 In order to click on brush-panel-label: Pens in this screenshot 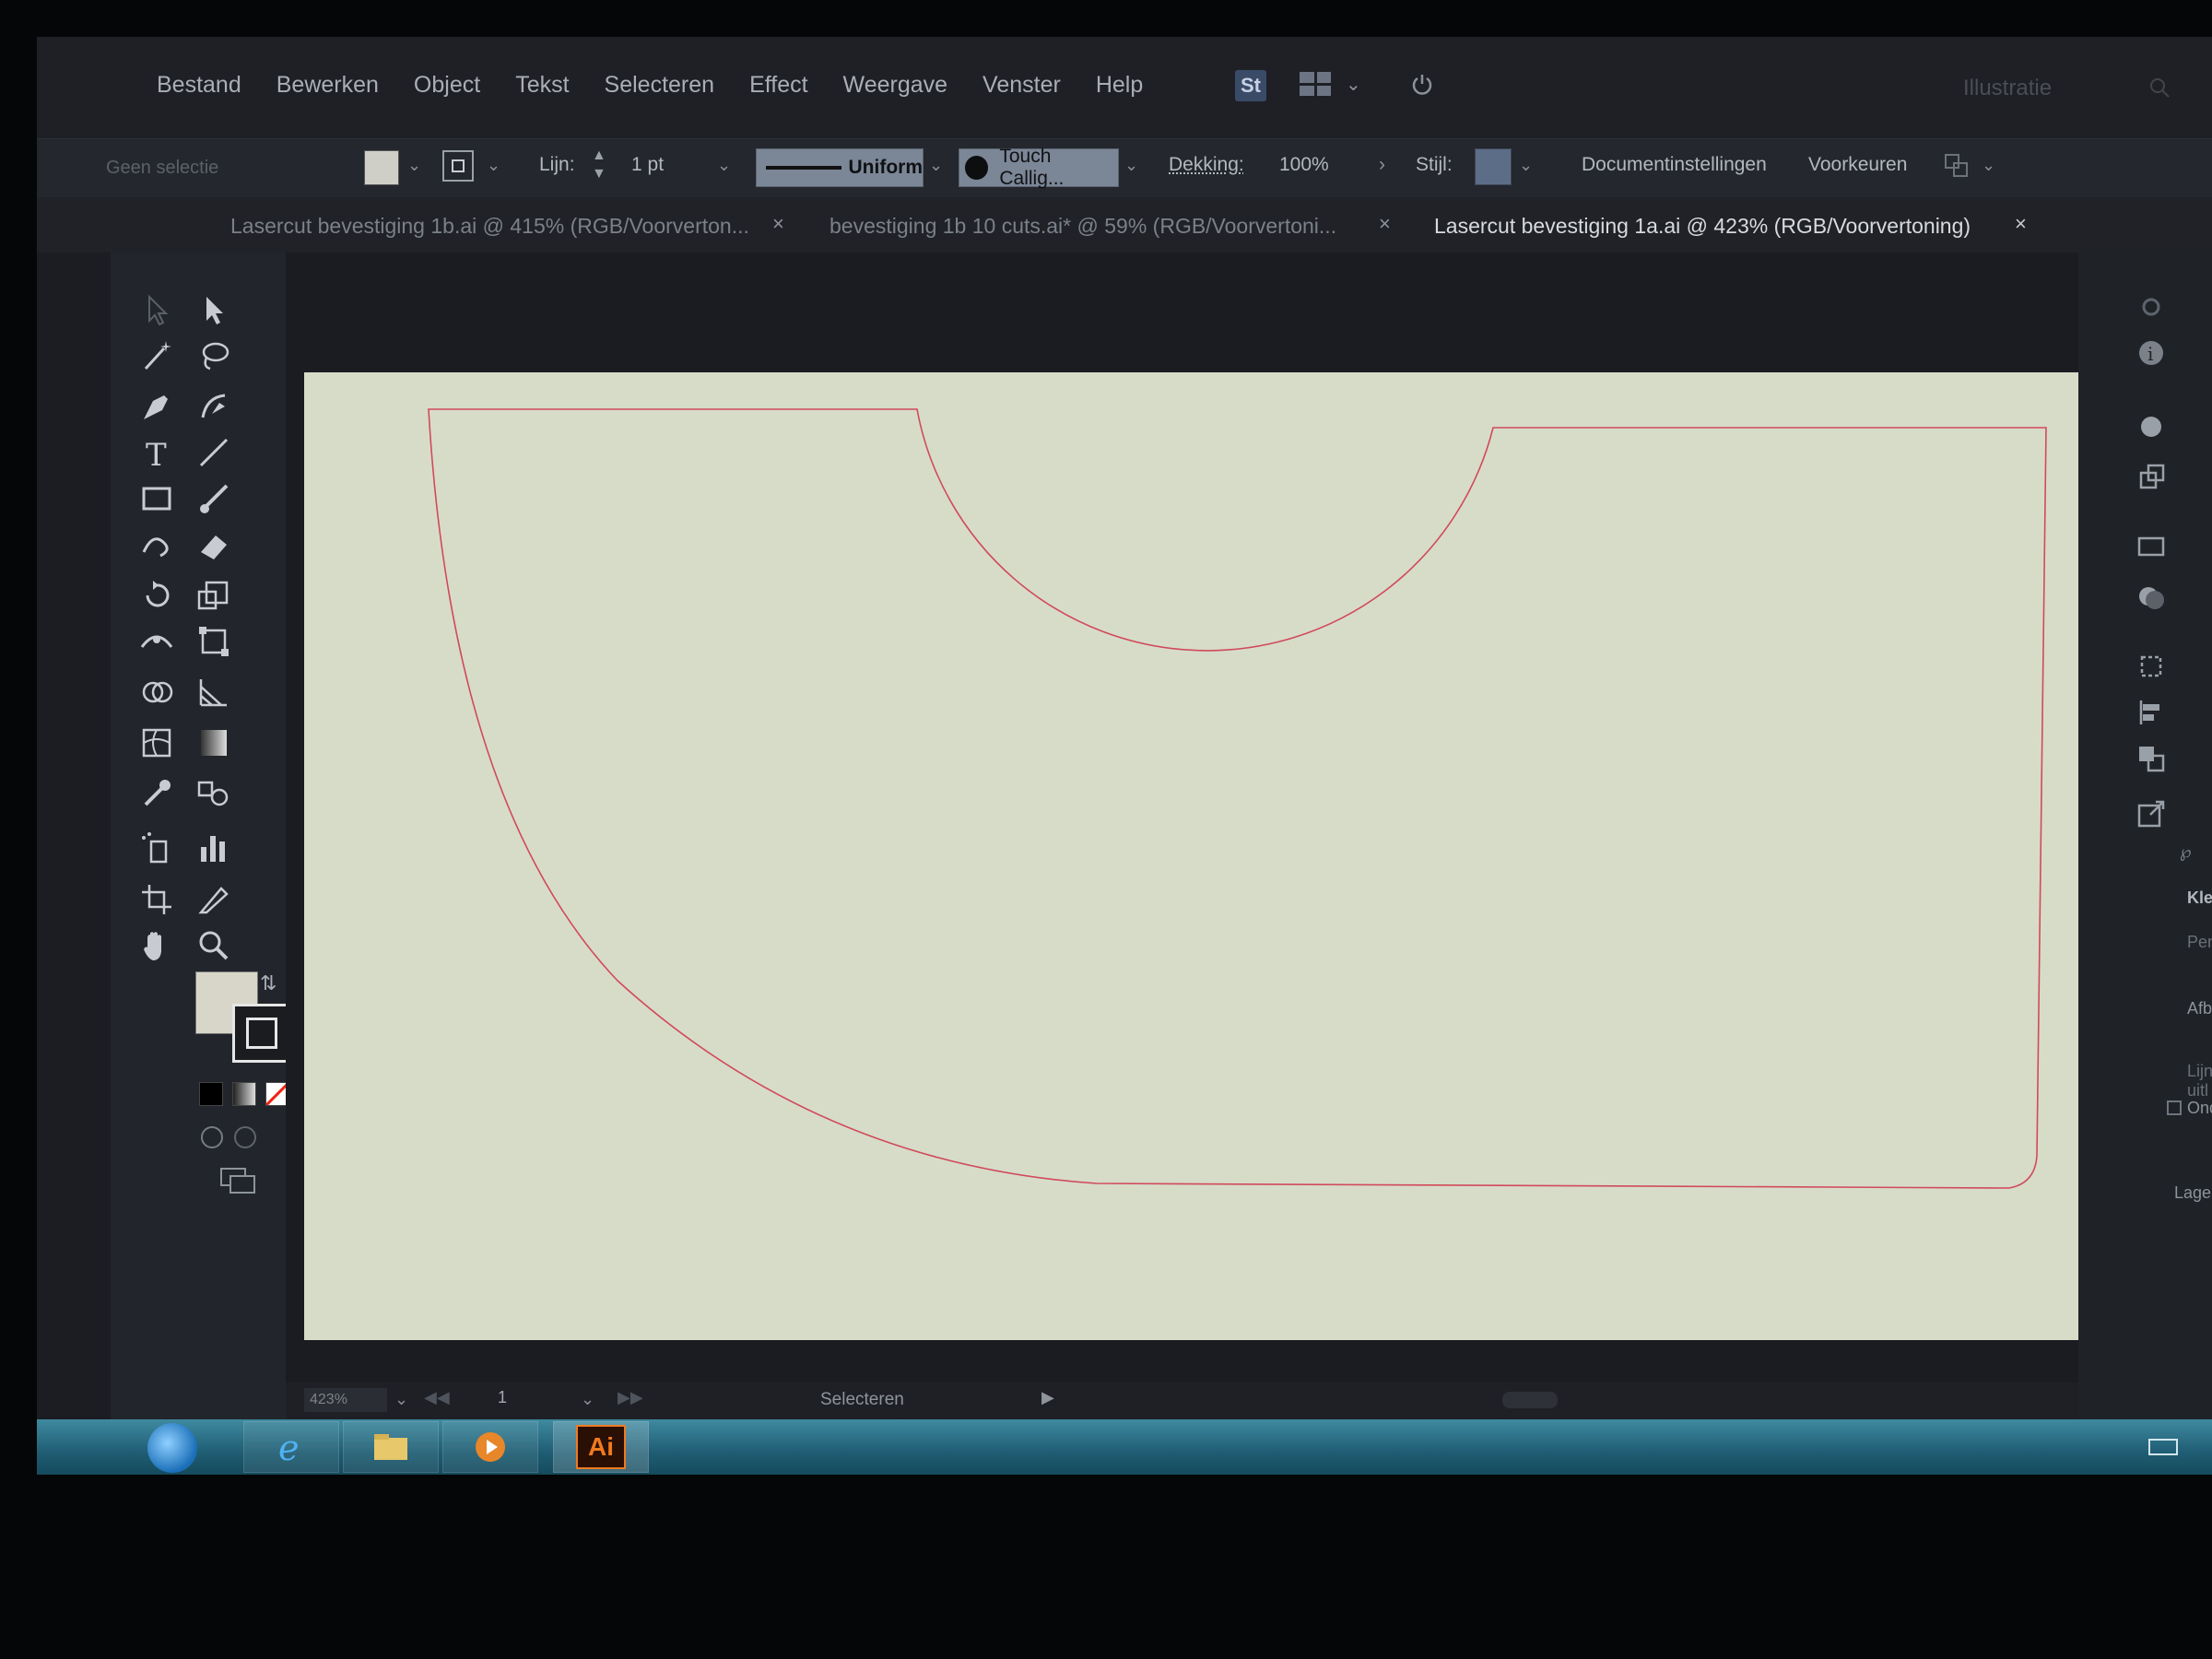, I will do `click(2199, 942)`.